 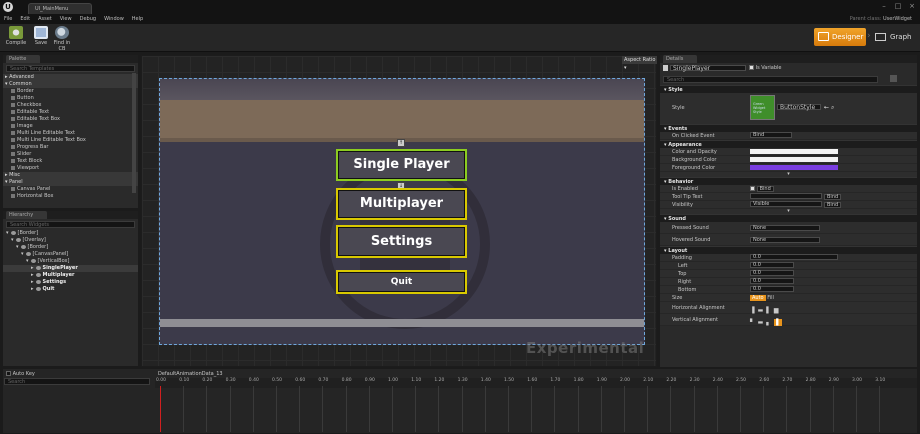 I want to click on is-enabled-checkbox, so click(x=752, y=188).